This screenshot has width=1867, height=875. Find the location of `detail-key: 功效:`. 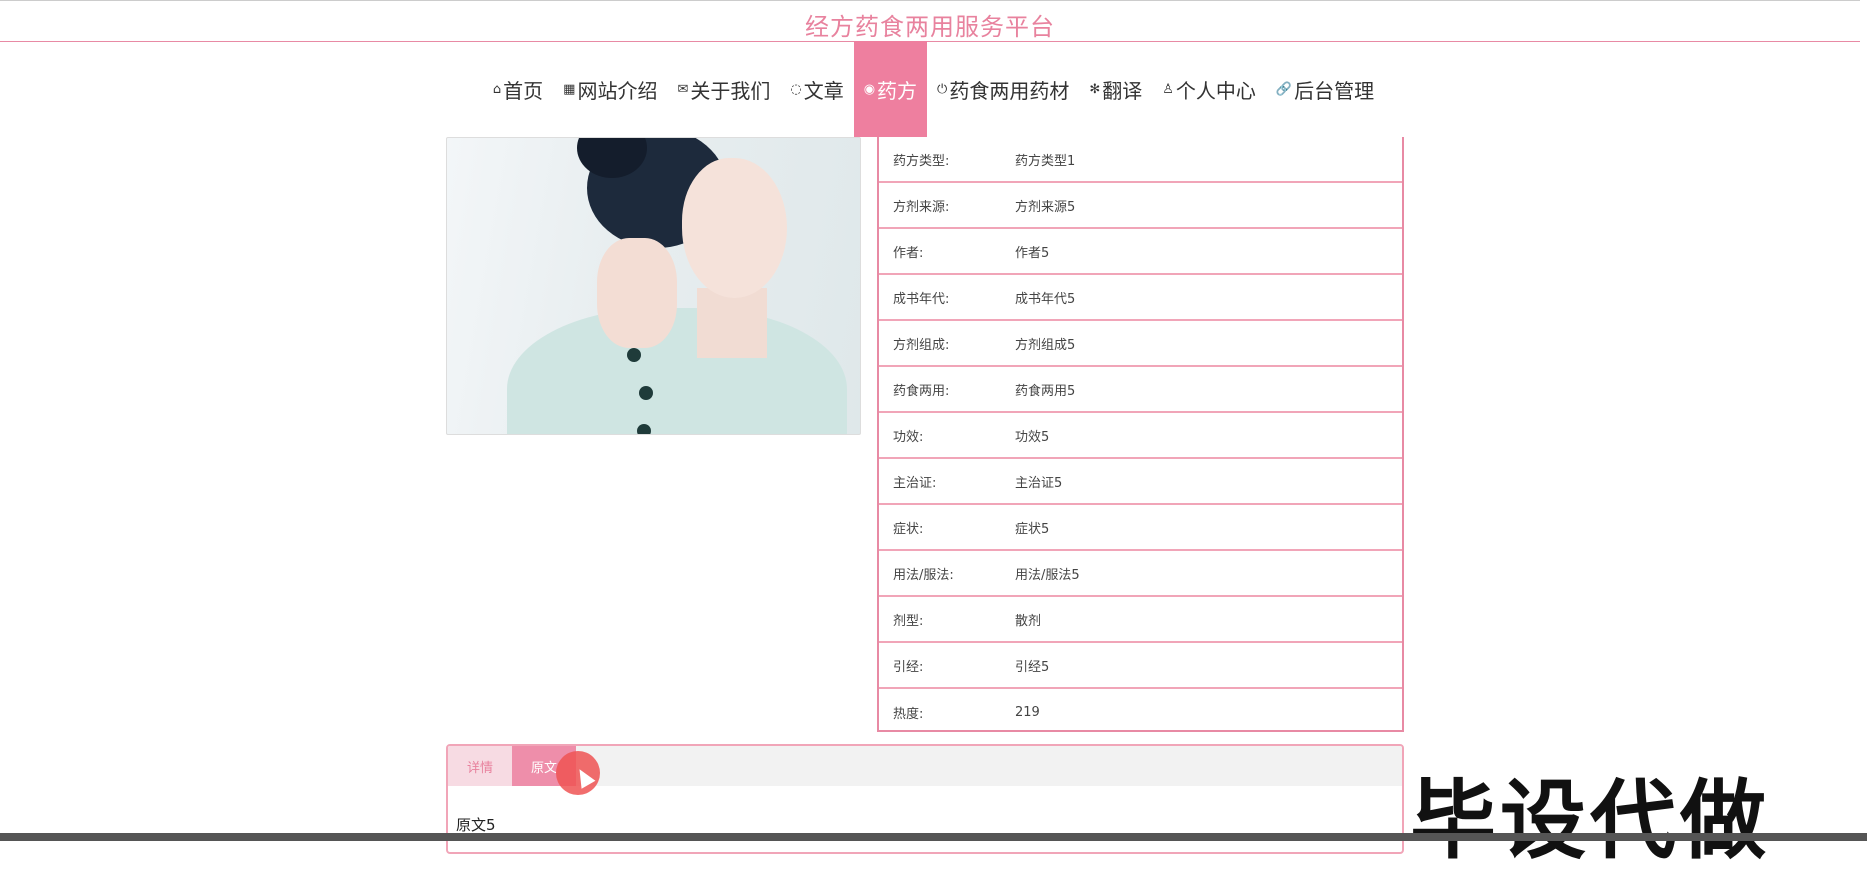

detail-key: 功效: is located at coordinates (908, 437).